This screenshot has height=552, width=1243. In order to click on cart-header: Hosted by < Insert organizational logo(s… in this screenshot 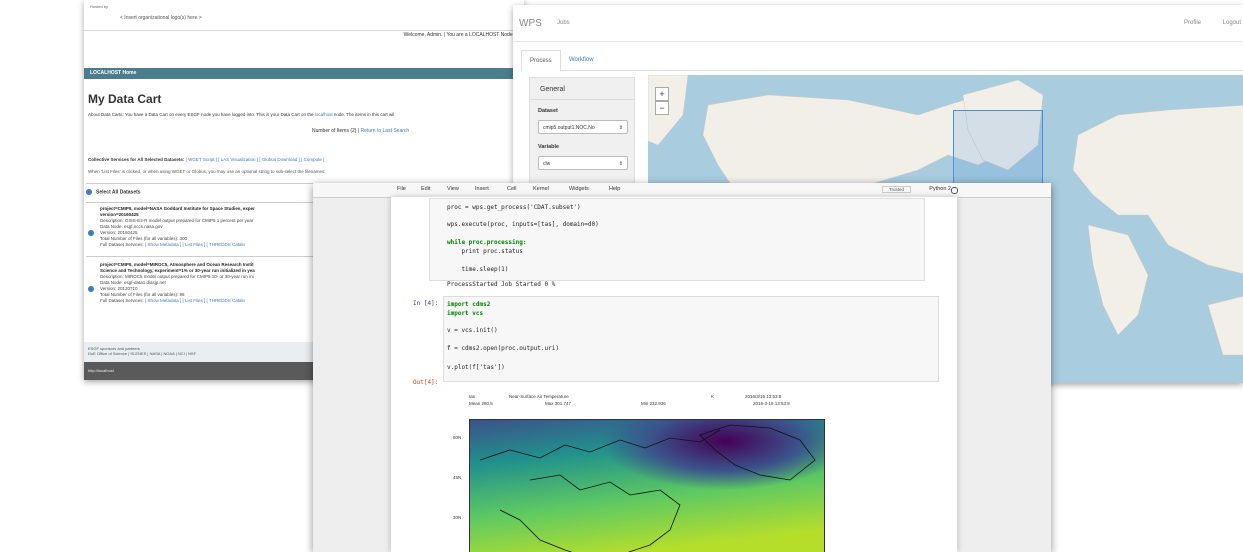, I will do `click(304, 15)`.